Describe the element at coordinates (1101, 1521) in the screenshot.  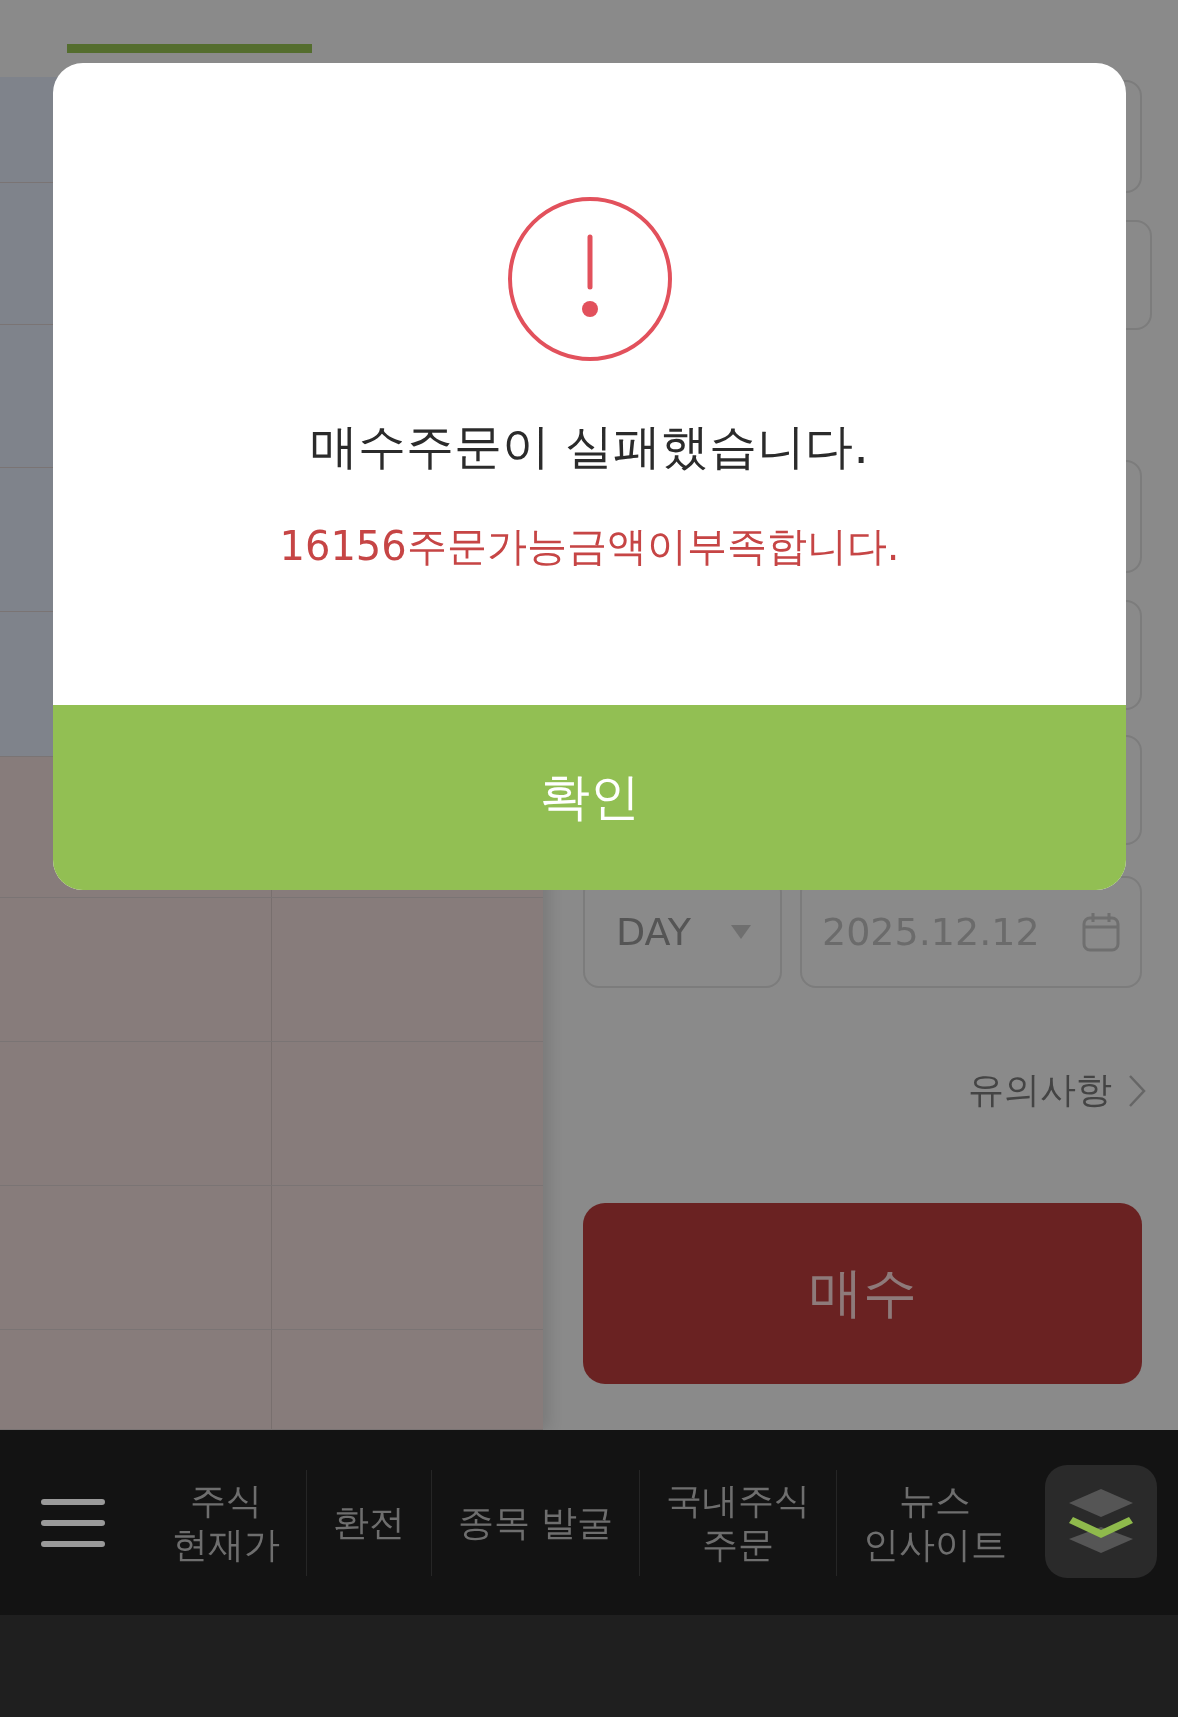
I see `layers-button` at that location.